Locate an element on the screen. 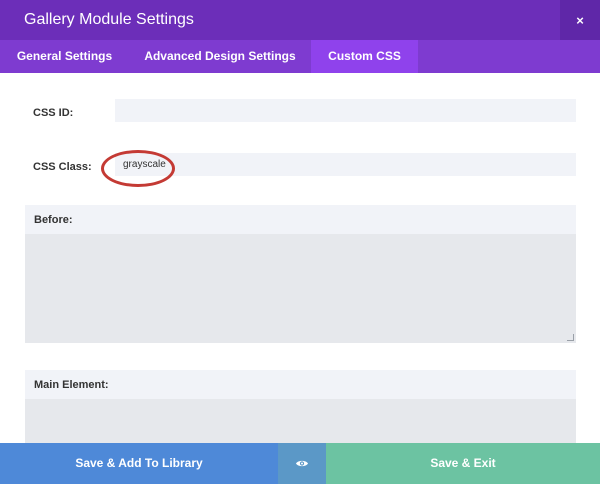 The image size is (600, 484). main-element-label: Main Element: is located at coordinates (300, 384).